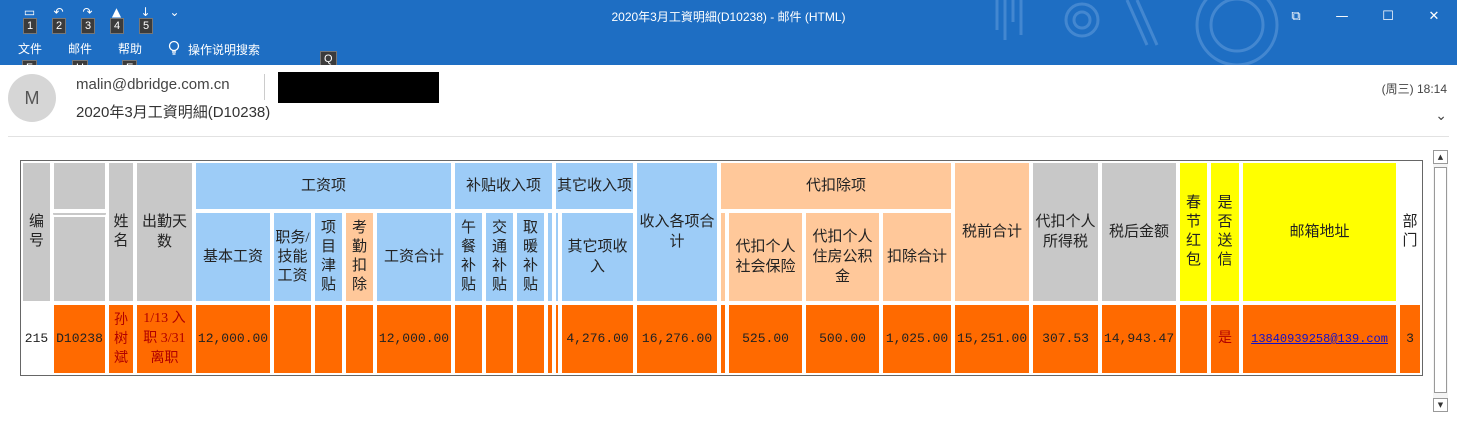 The image size is (1457, 425). Describe the element at coordinates (358, 87) in the screenshot. I see `redacted-recipient` at that location.